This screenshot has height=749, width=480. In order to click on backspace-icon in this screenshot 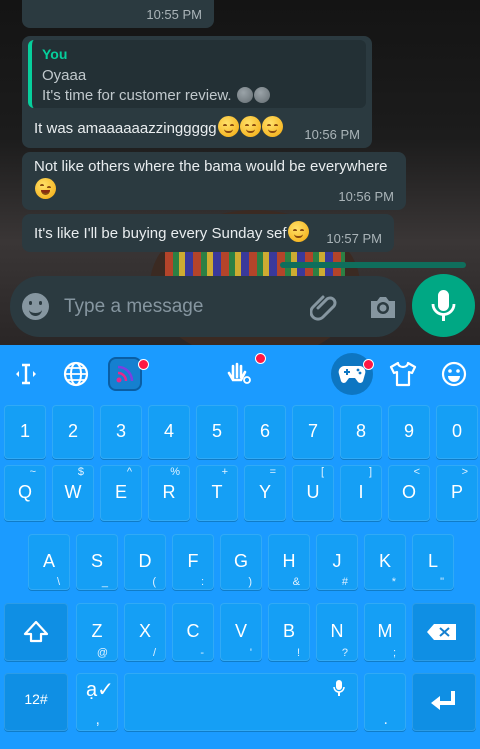, I will do `click(441, 632)`.